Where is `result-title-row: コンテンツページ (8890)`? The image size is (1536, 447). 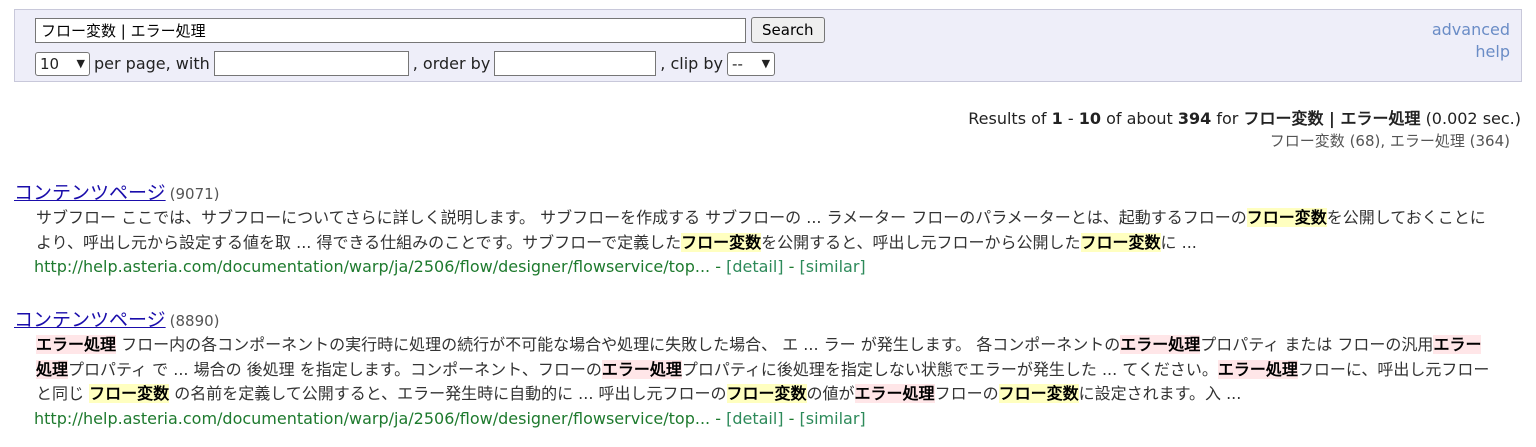
result-title-row: コンテンツページ (8890) is located at coordinates (759, 320).